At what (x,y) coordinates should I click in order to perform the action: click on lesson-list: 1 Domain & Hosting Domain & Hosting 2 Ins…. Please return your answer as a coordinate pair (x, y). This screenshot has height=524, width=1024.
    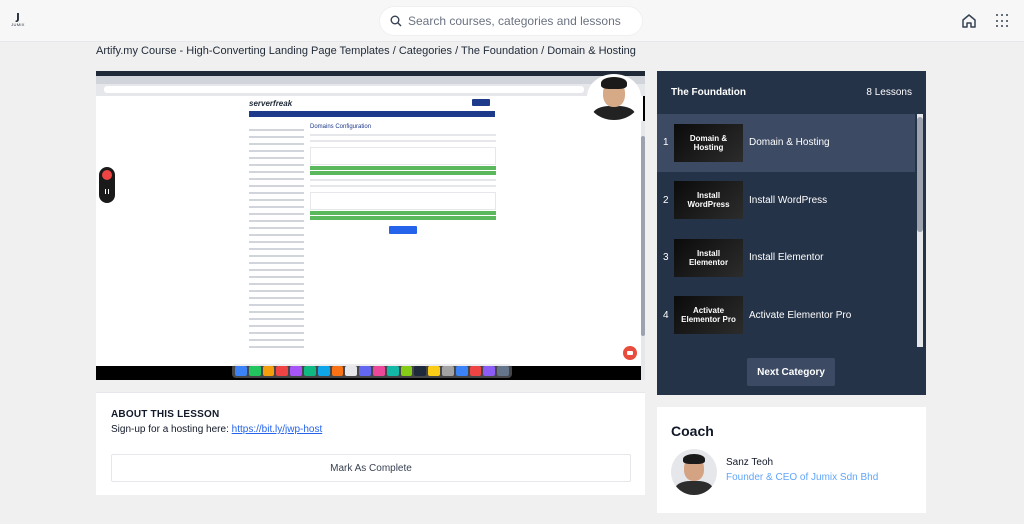
    Looking at the image, I should click on (786, 230).